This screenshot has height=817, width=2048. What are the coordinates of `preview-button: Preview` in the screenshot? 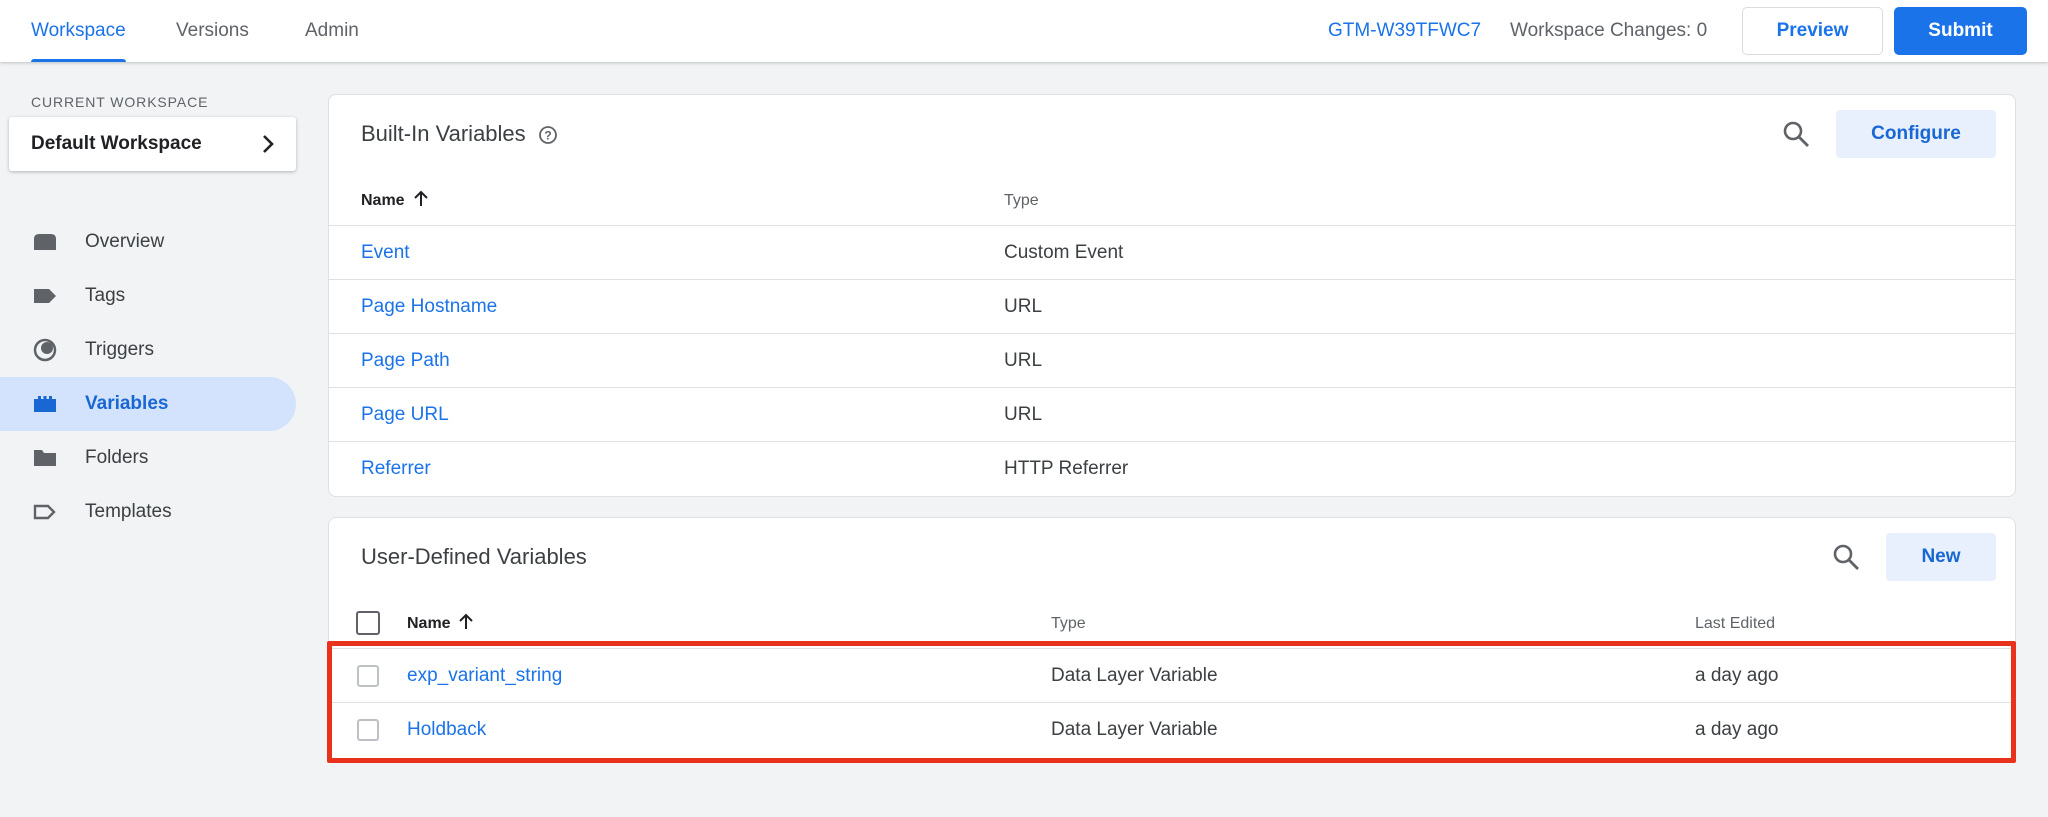 It's located at (1812, 31).